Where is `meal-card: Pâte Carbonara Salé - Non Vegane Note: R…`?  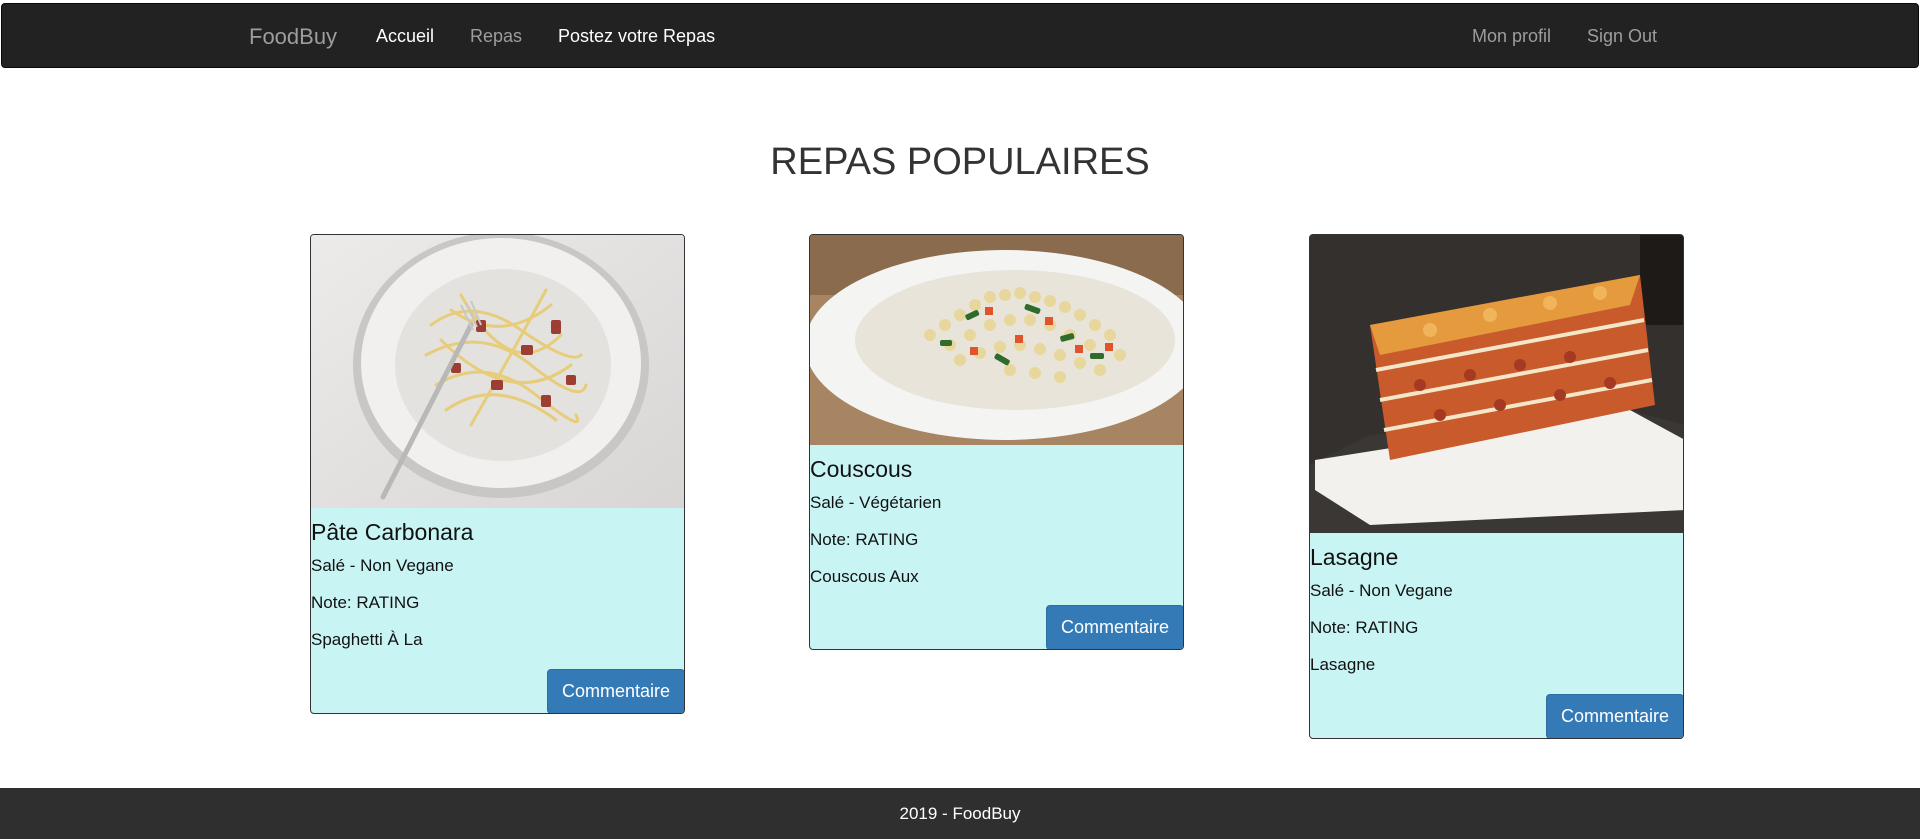 meal-card: Pâte Carbonara Salé - Non Vegane Note: R… is located at coordinates (497, 474).